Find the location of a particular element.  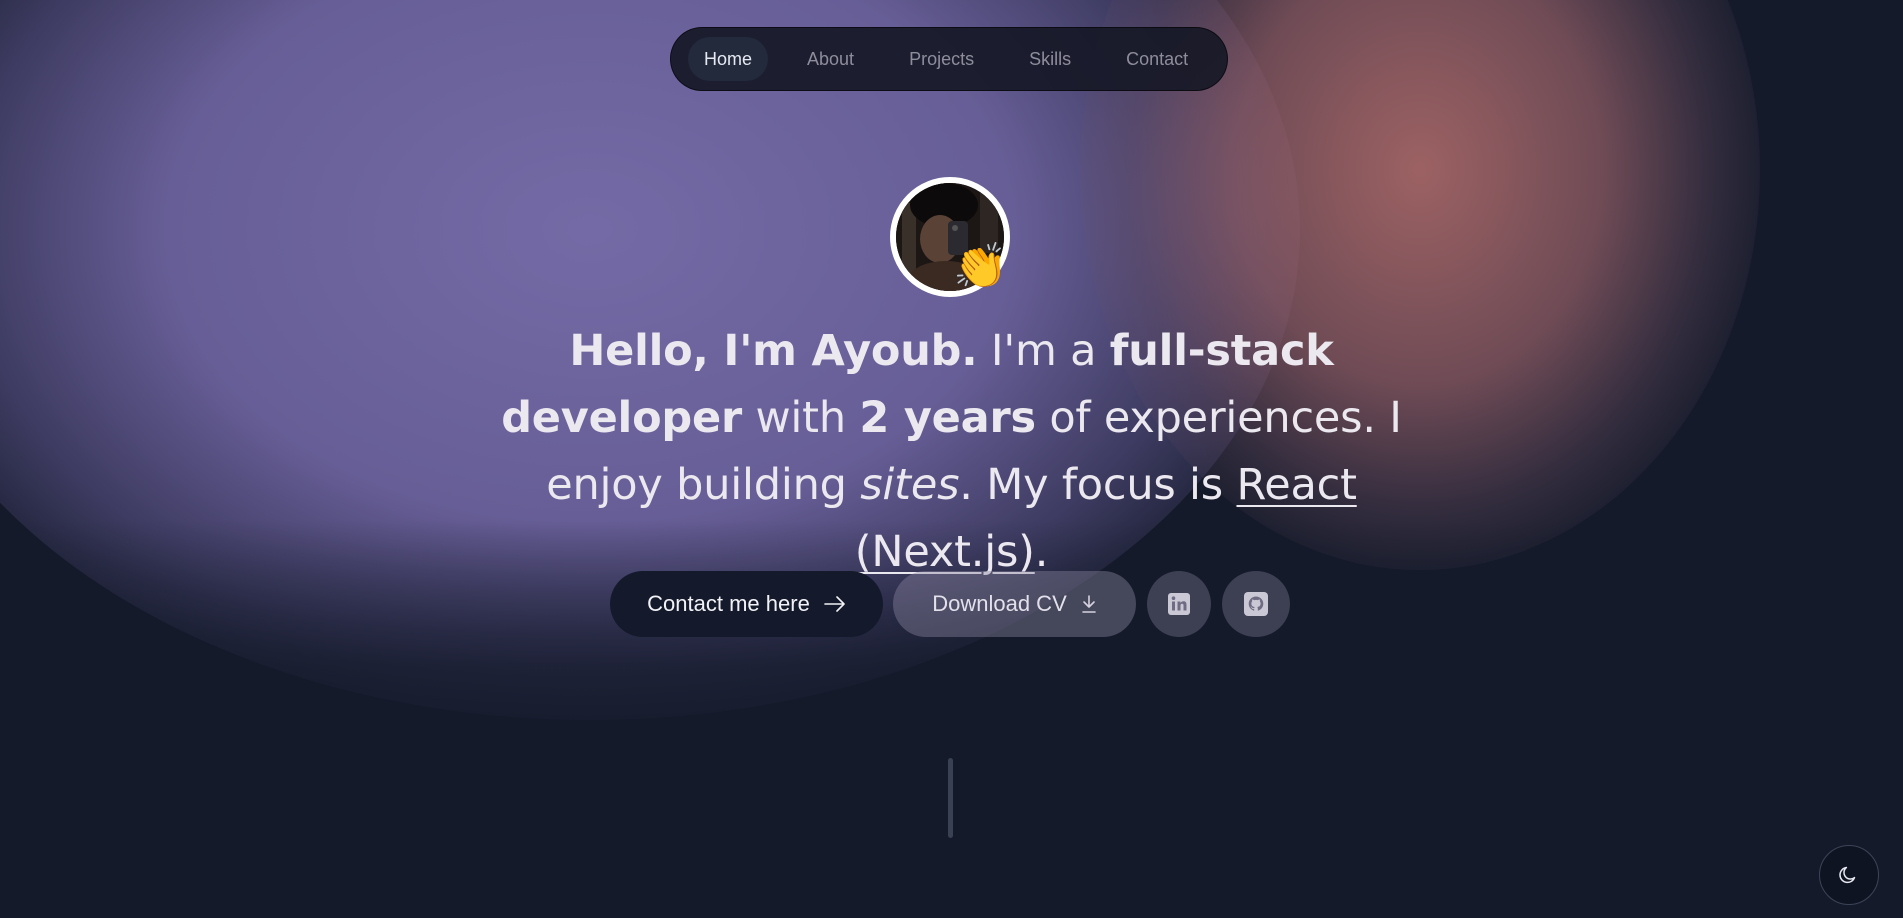

scroll-indicator is located at coordinates (950, 798).